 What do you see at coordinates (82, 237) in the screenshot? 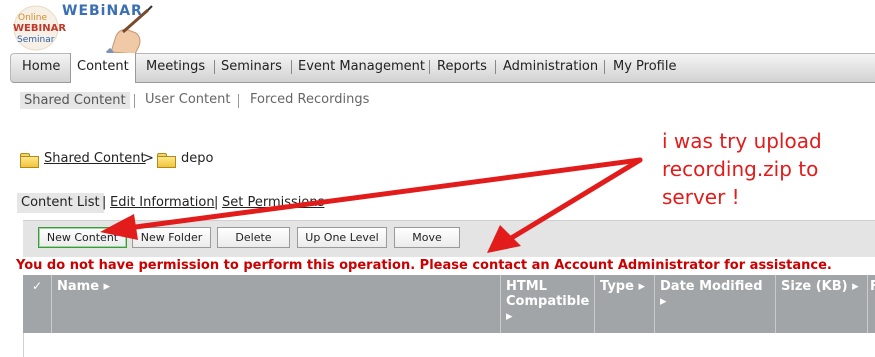
I see `new-content-button: New Content` at bounding box center [82, 237].